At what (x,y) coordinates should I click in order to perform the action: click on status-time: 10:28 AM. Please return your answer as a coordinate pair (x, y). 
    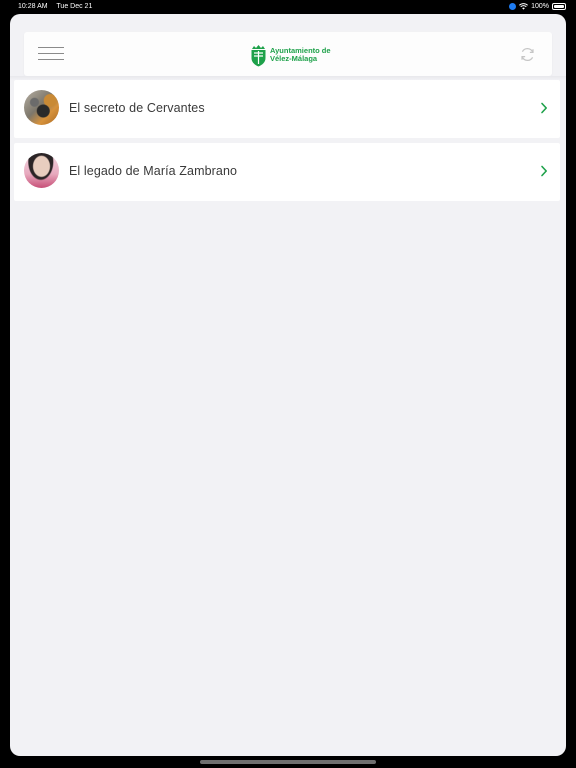
    Looking at the image, I should click on (33, 6).